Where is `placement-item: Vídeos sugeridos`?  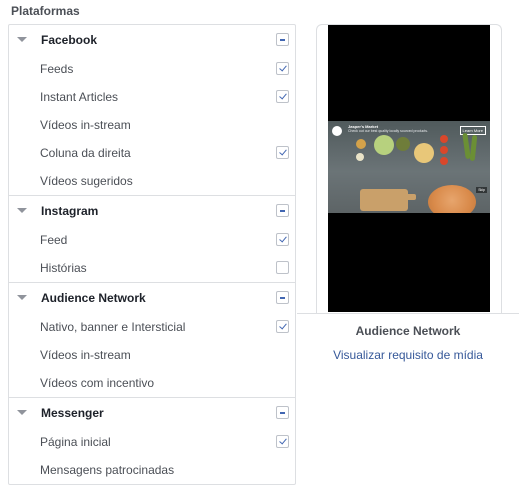 placement-item: Vídeos sugeridos is located at coordinates (152, 181).